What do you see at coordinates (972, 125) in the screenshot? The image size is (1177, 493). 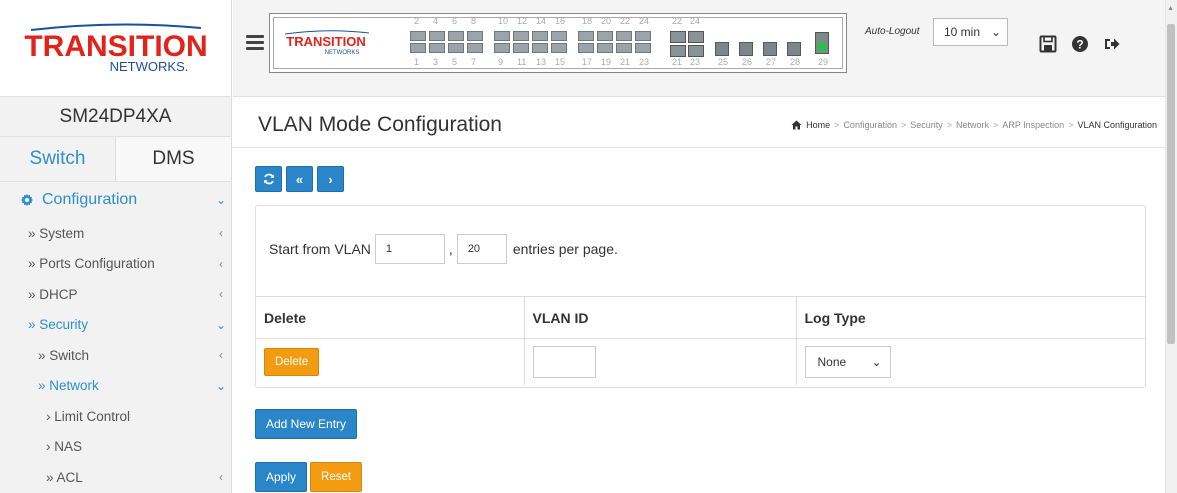 I see `breadcrumb-network: Network` at bounding box center [972, 125].